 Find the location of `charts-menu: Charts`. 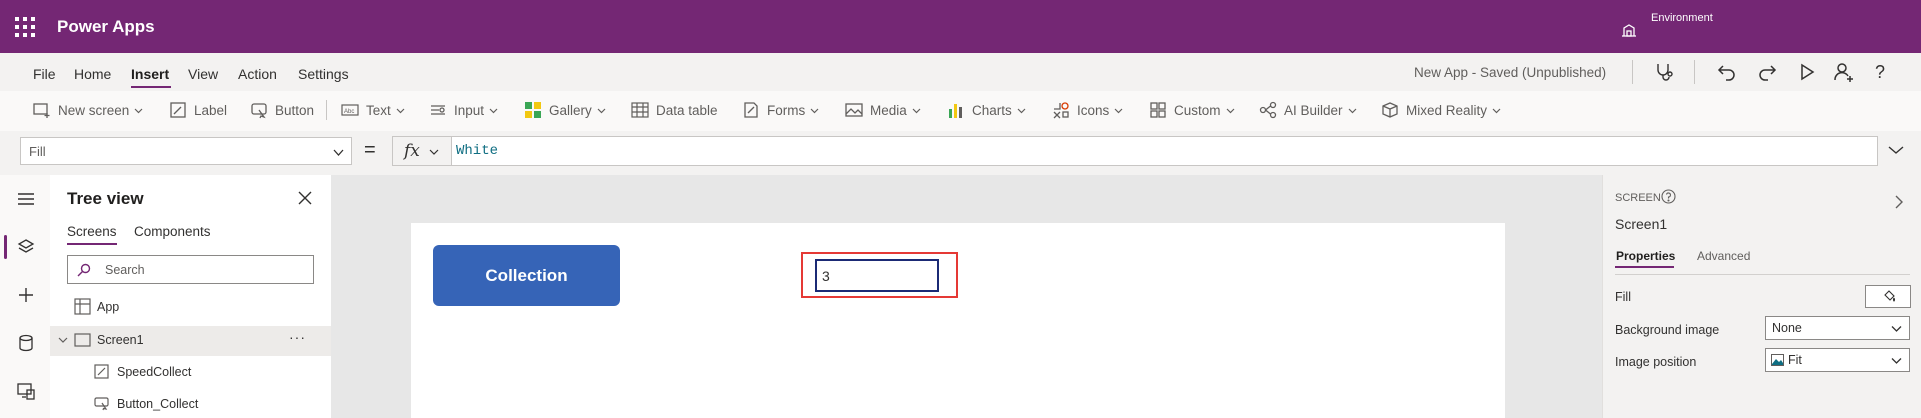

charts-menu: Charts is located at coordinates (986, 110).